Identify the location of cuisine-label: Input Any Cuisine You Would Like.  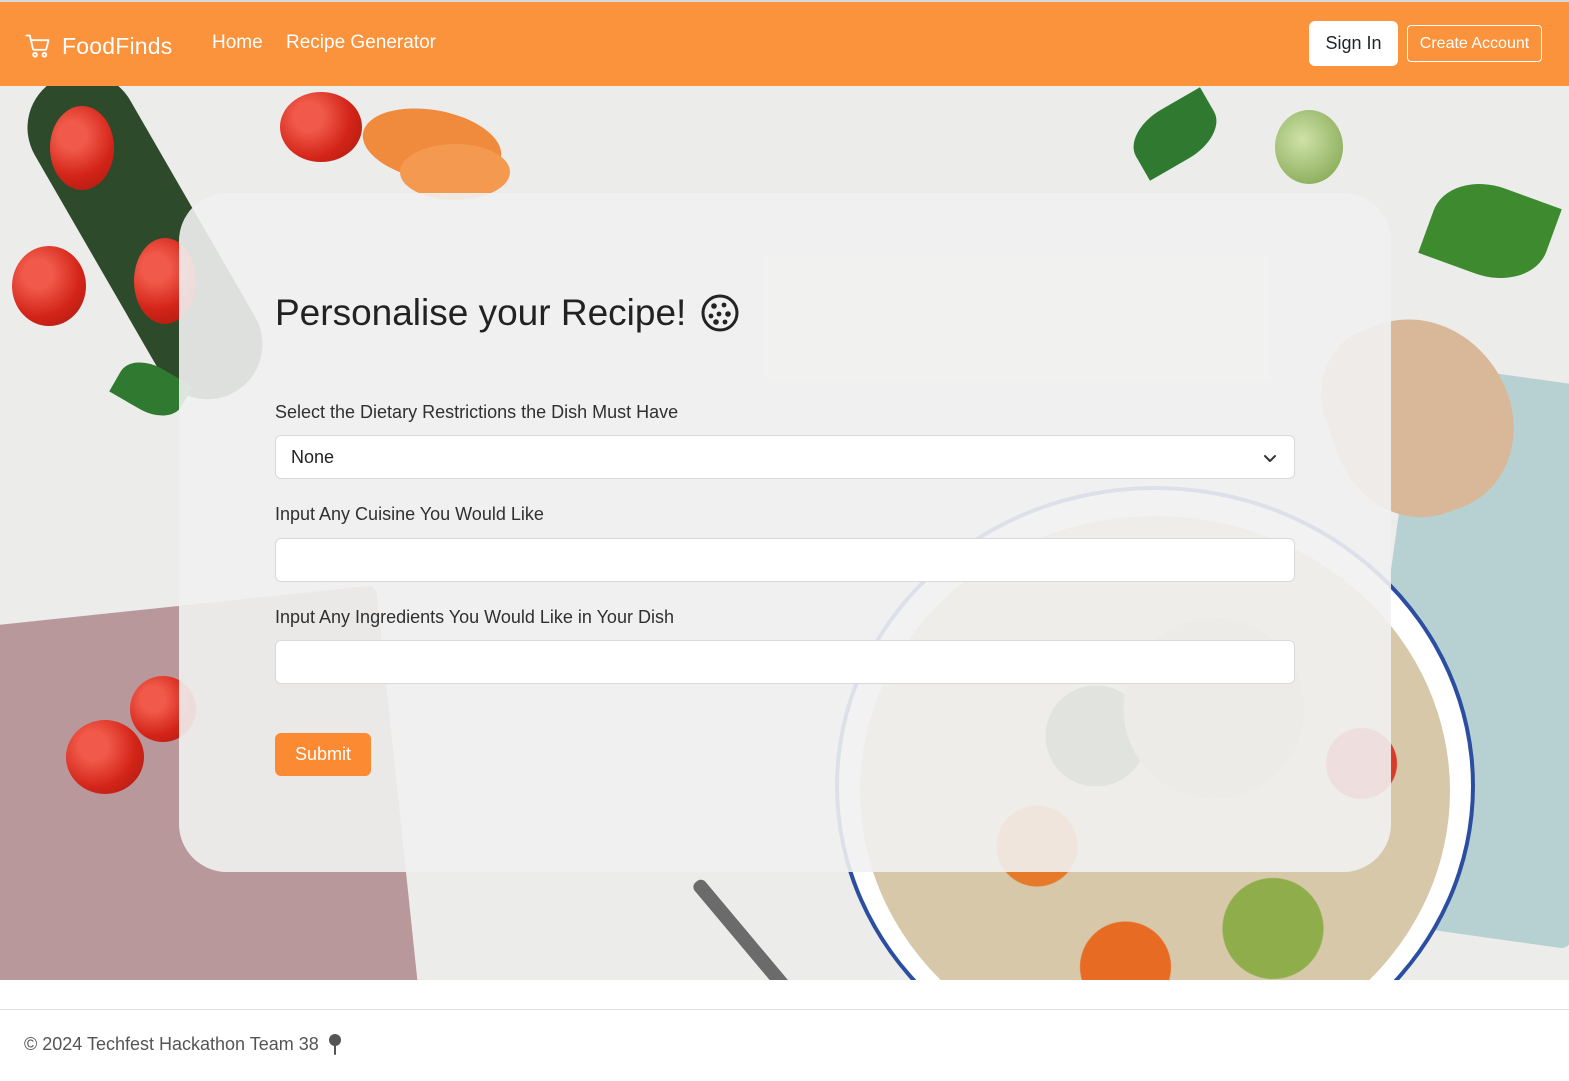
(409, 514).